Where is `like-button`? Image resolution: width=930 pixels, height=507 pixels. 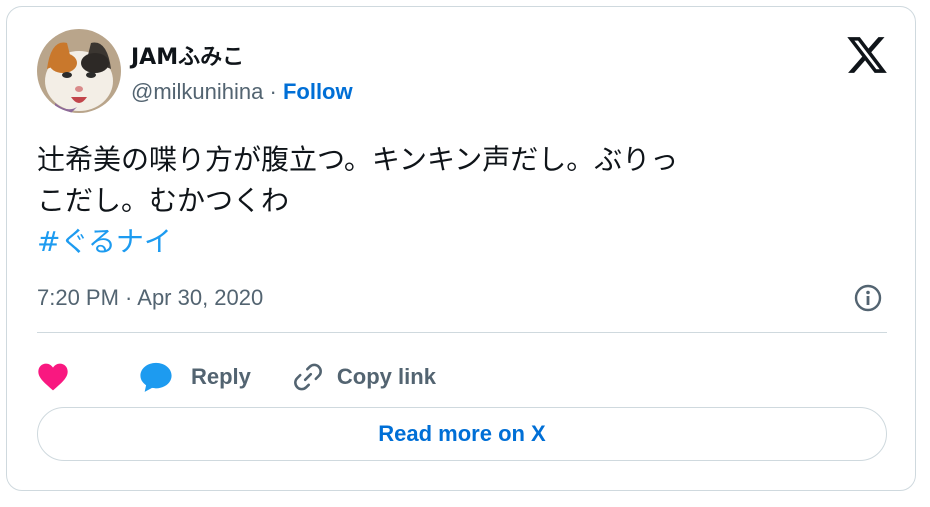 like-button is located at coordinates (53, 377).